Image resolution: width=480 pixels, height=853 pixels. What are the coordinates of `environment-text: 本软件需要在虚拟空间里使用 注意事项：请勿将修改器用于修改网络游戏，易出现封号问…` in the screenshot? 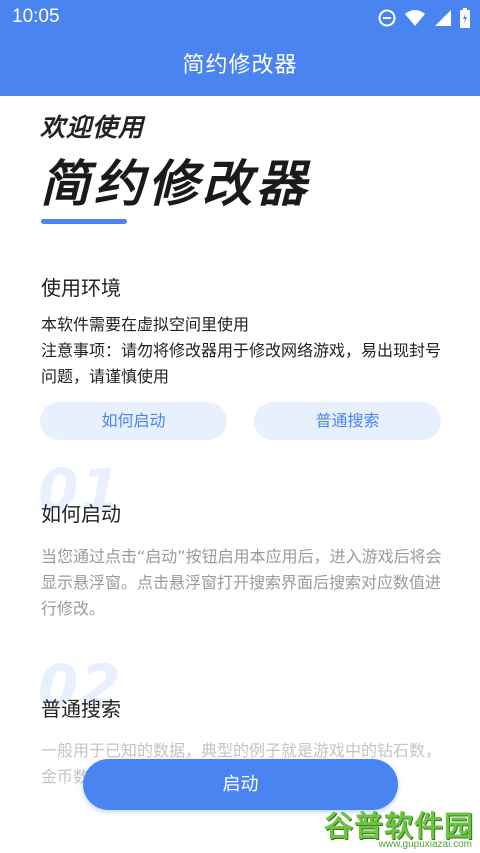 It's located at (246, 351).